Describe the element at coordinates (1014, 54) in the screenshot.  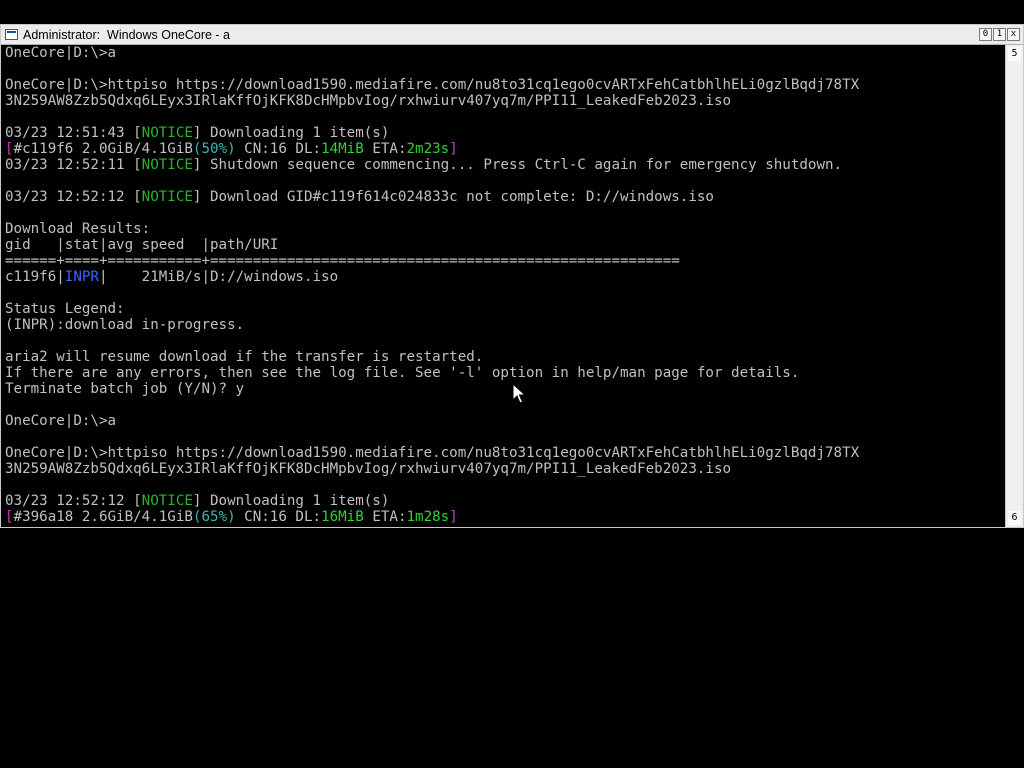
I see `scroll-up-button: 5` at that location.